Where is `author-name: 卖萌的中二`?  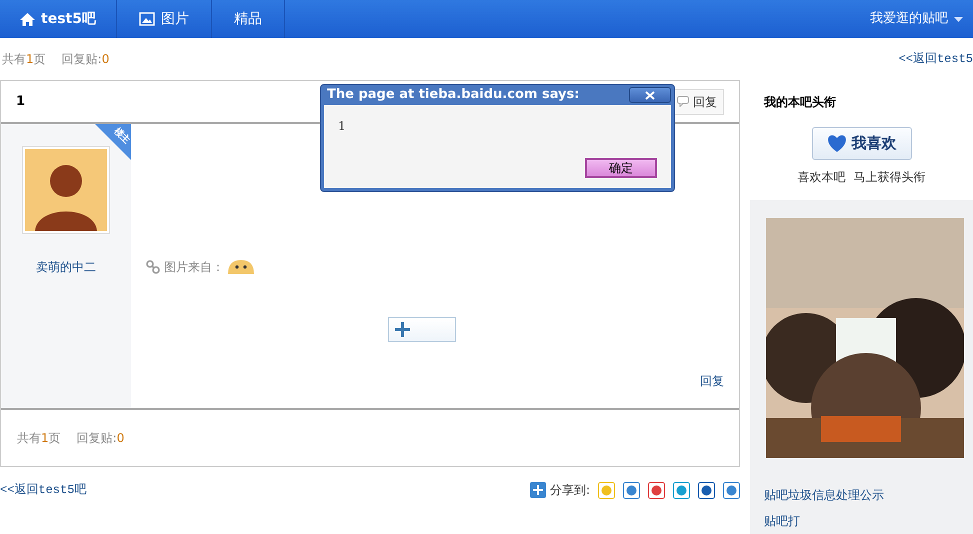
author-name: 卖萌的中二 is located at coordinates (66, 267).